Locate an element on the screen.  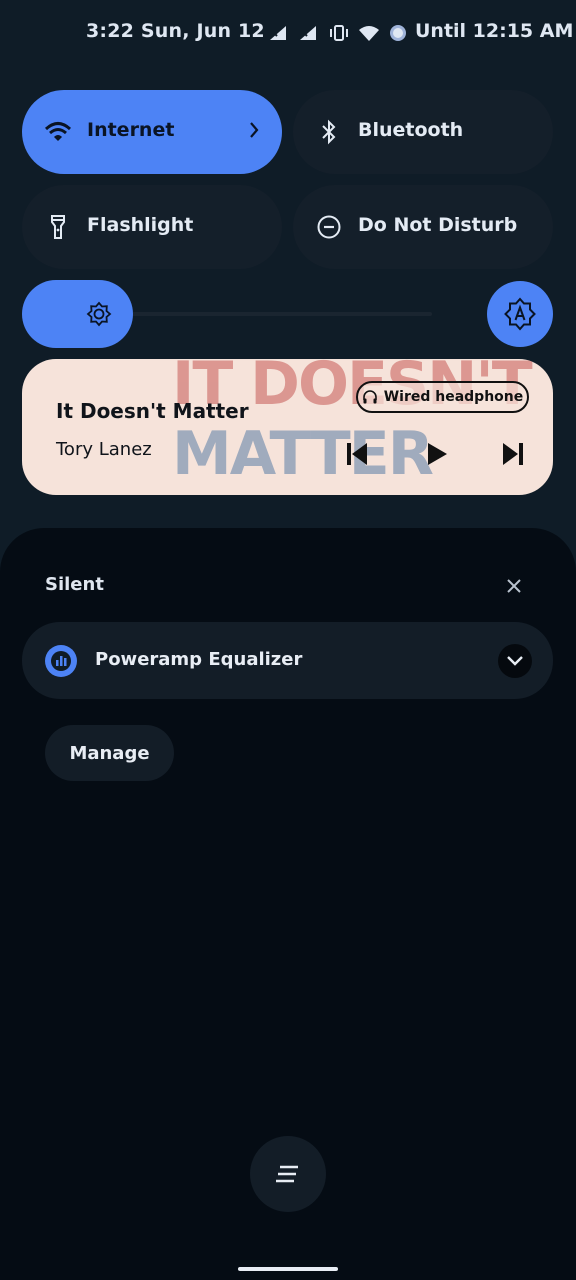
status-bar: 3:22 Sun, Jun 12 Until 12:15 AM is located at coordinates (288, 33).